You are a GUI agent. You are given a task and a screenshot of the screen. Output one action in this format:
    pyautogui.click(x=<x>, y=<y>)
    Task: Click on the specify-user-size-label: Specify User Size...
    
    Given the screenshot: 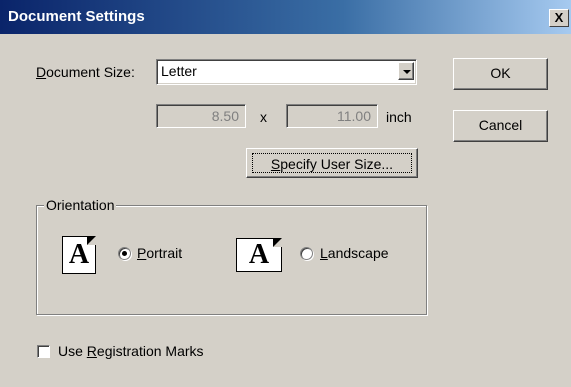 What is the action you would take?
    pyautogui.click(x=332, y=163)
    